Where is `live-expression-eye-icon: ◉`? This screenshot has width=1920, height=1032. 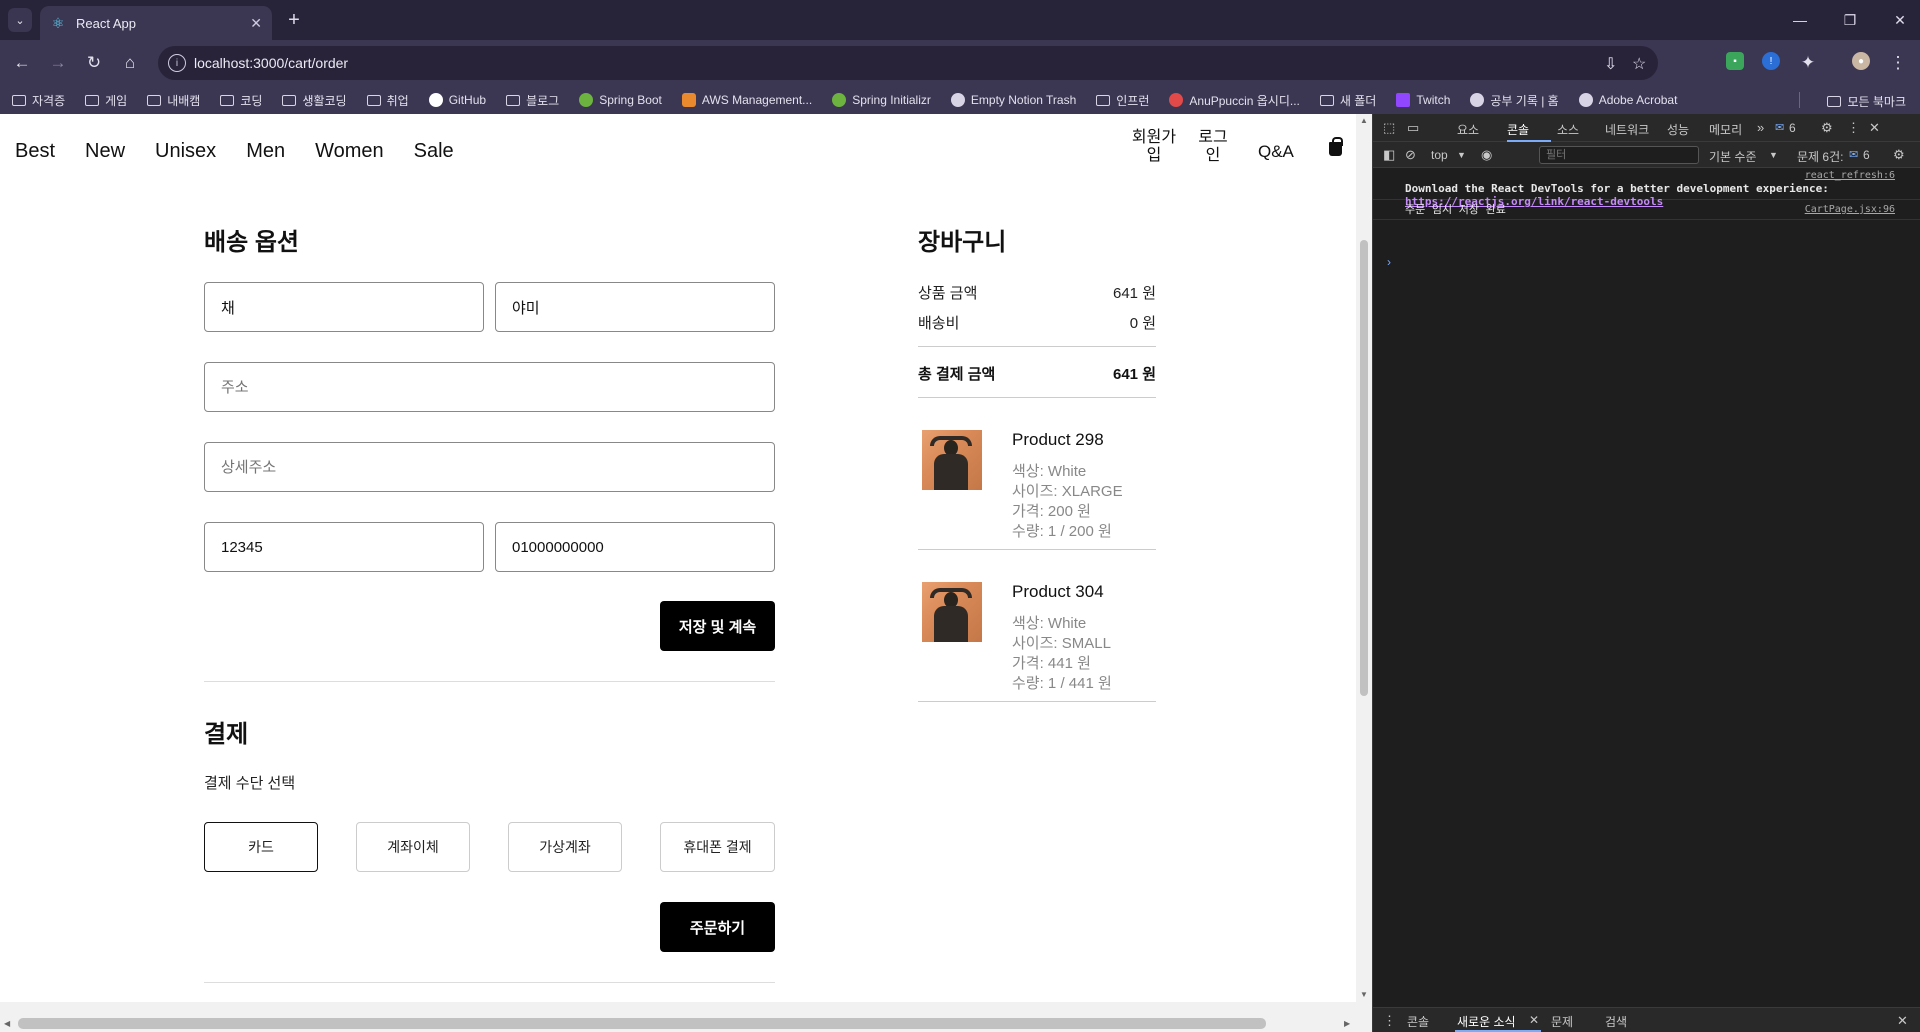 live-expression-eye-icon: ◉ is located at coordinates (1486, 155).